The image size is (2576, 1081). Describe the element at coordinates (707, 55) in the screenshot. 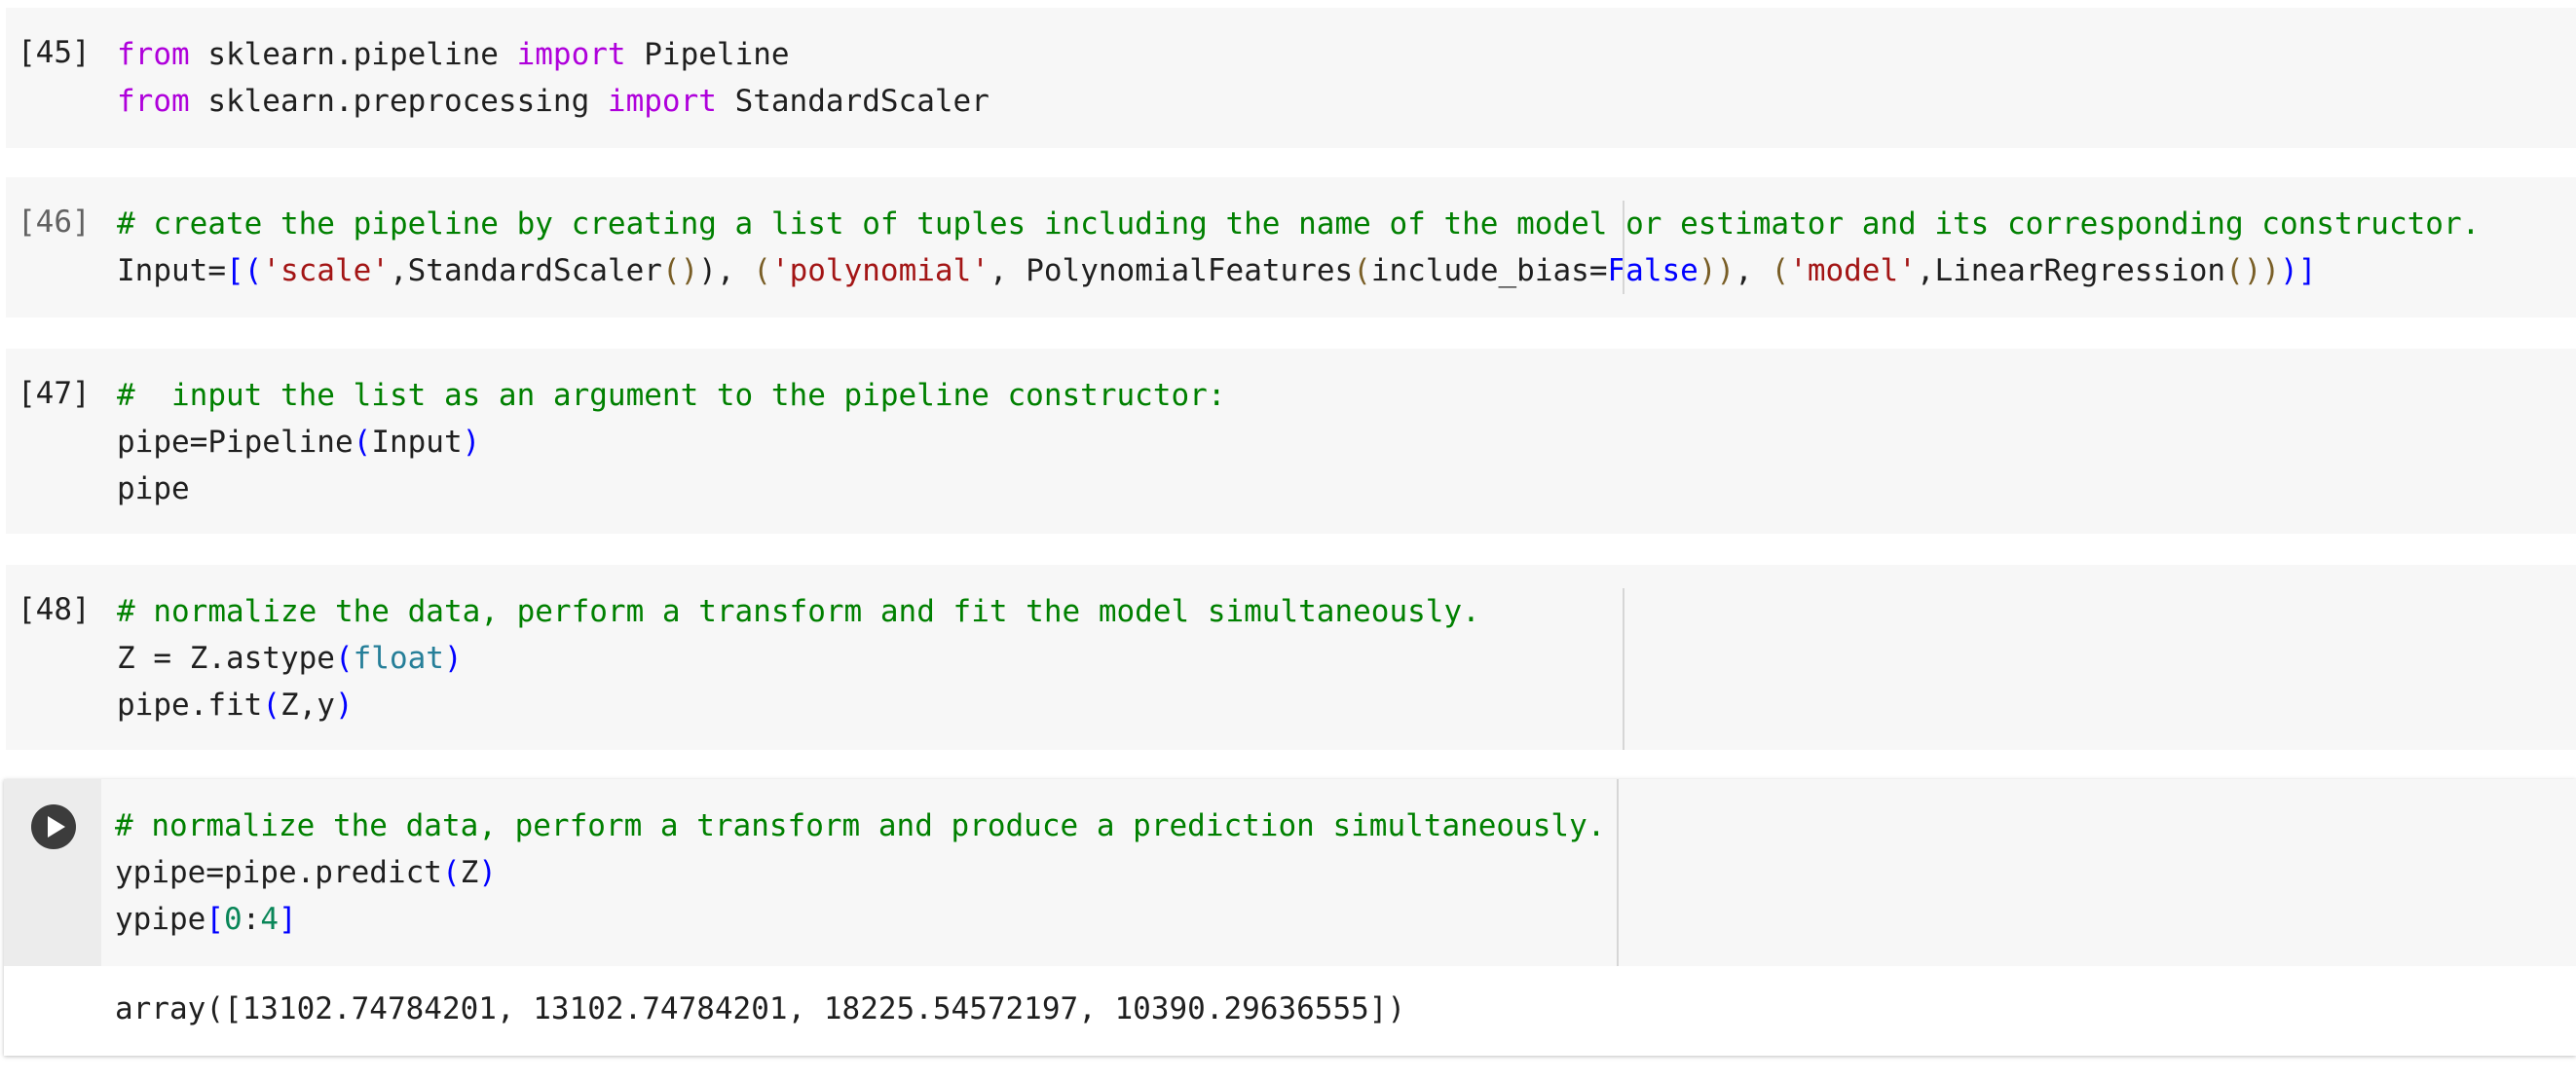

I see `code-token: Pipeline` at that location.